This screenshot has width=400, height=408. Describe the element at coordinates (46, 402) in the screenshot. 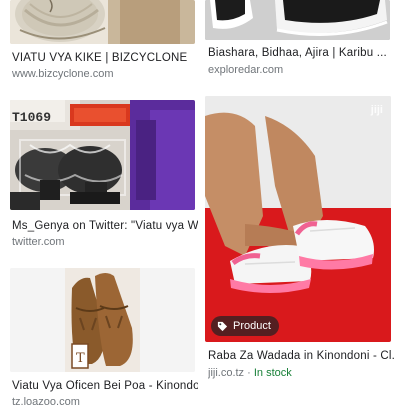

I see `result-source-5: tz.loazoo.com` at that location.